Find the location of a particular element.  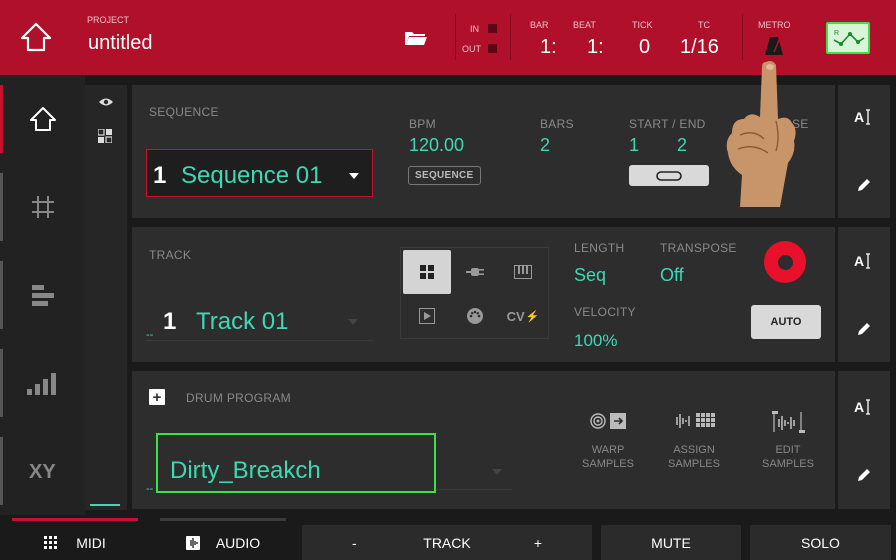

track-tools: A is located at coordinates (864, 294).